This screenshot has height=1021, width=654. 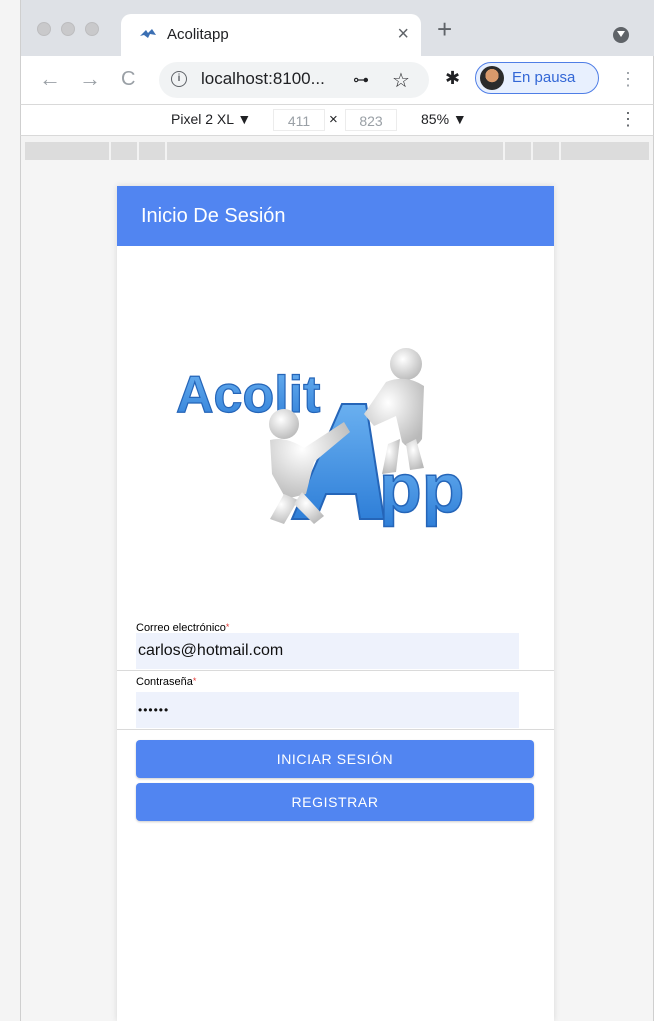 What do you see at coordinates (92, 29) in the screenshot?
I see `maximize-window-button` at bounding box center [92, 29].